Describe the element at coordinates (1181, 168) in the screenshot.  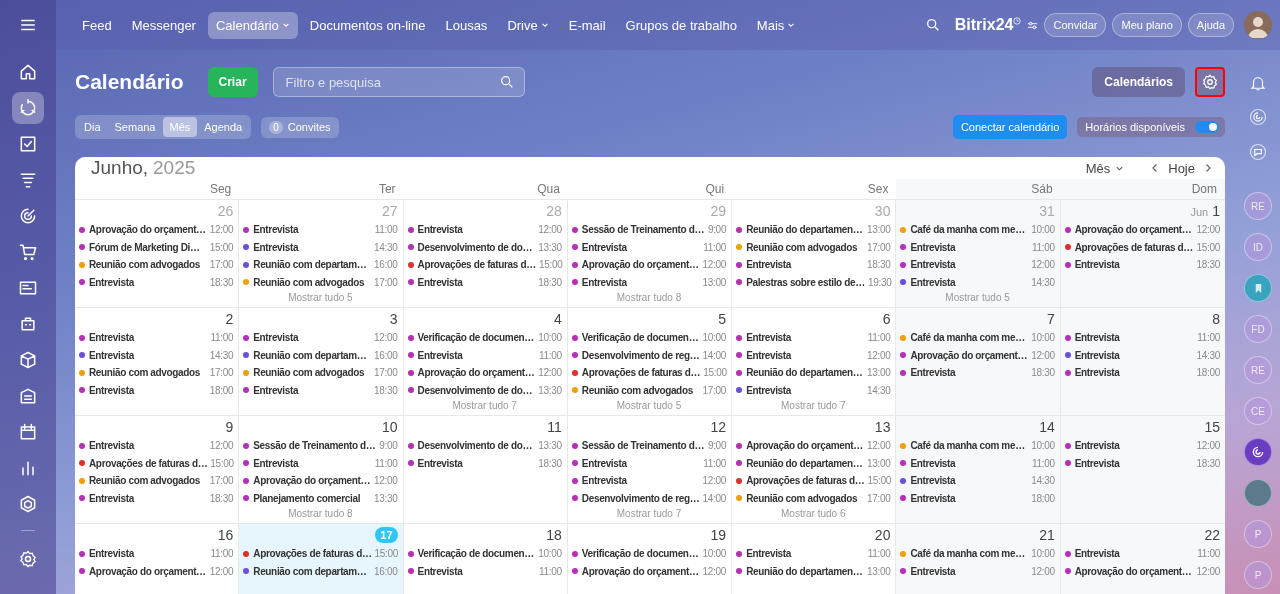
I see `today-button: Hoje` at that location.